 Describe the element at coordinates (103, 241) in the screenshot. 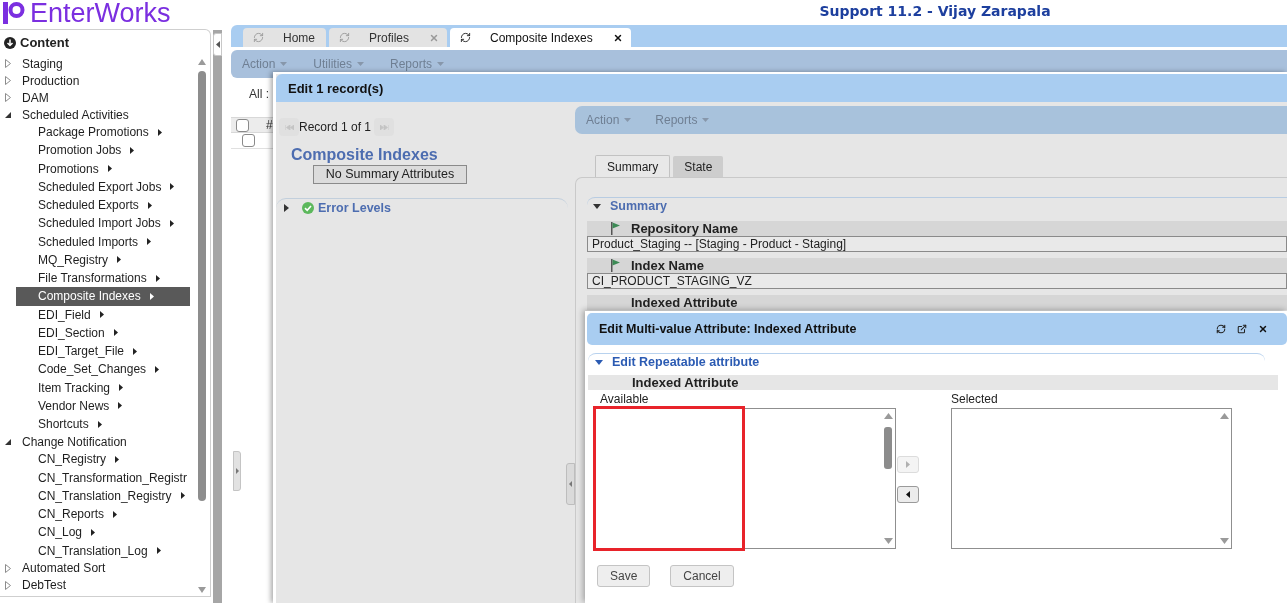

I see `tree-item: Scheduled Imports` at that location.